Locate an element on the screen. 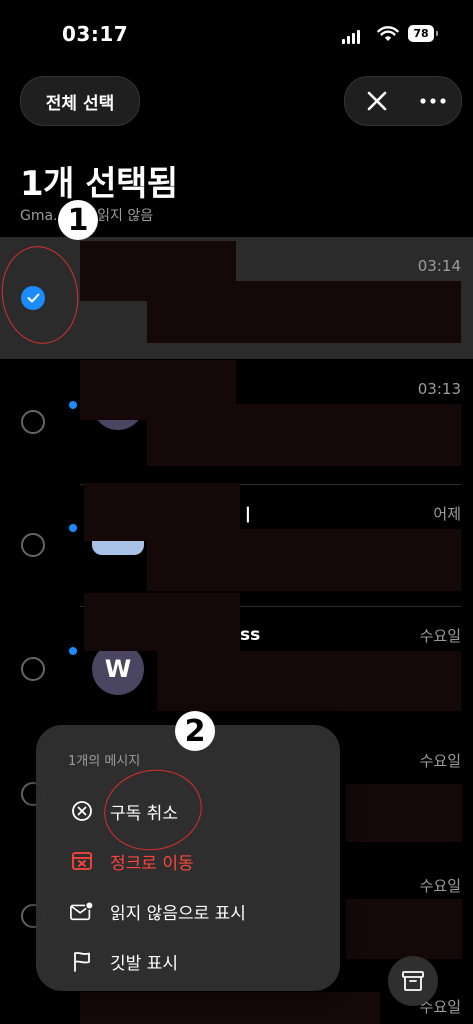  email-row: ㅣ 어제 is located at coordinates (236, 544).